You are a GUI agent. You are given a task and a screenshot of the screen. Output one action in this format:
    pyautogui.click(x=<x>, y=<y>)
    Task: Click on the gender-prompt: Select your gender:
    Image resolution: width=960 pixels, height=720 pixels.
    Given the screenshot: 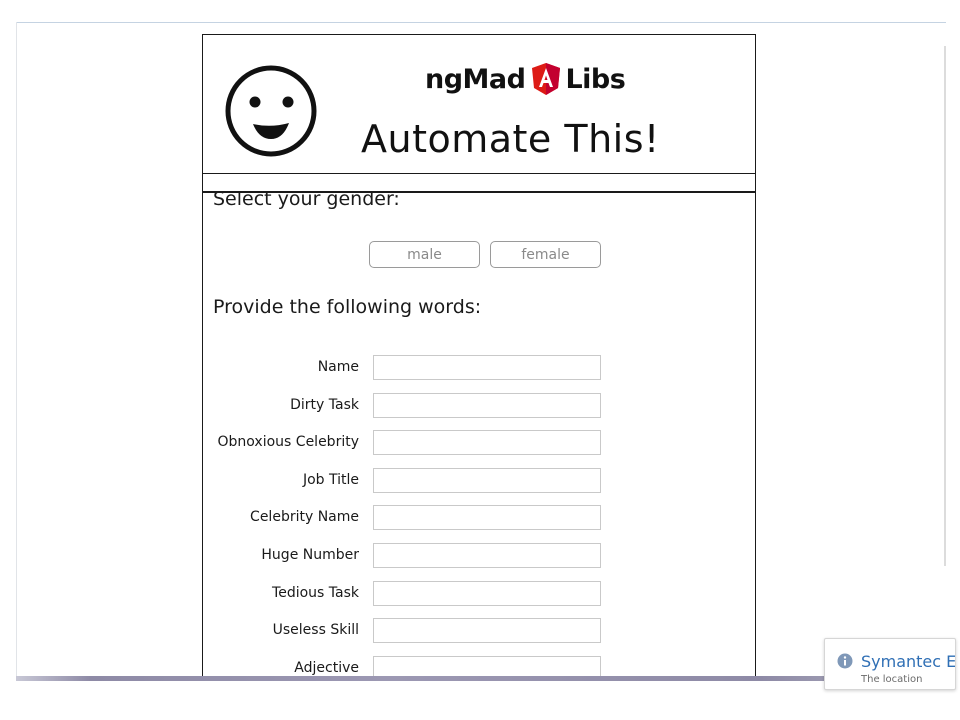 What is the action you would take?
    pyautogui.click(x=306, y=199)
    